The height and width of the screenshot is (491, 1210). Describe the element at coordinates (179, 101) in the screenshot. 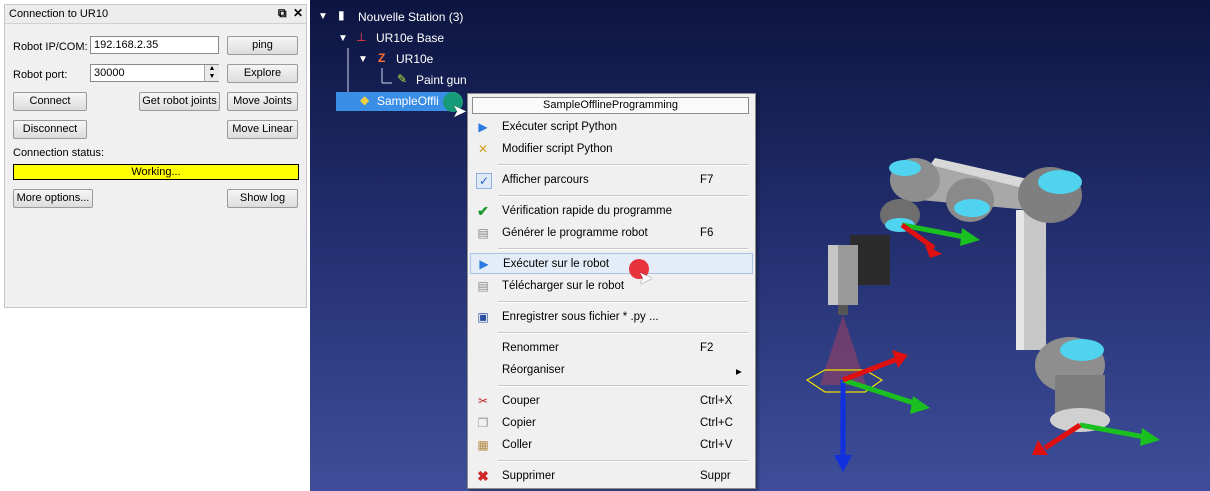

I see `get-robot-joints-button: Get robot joints` at that location.